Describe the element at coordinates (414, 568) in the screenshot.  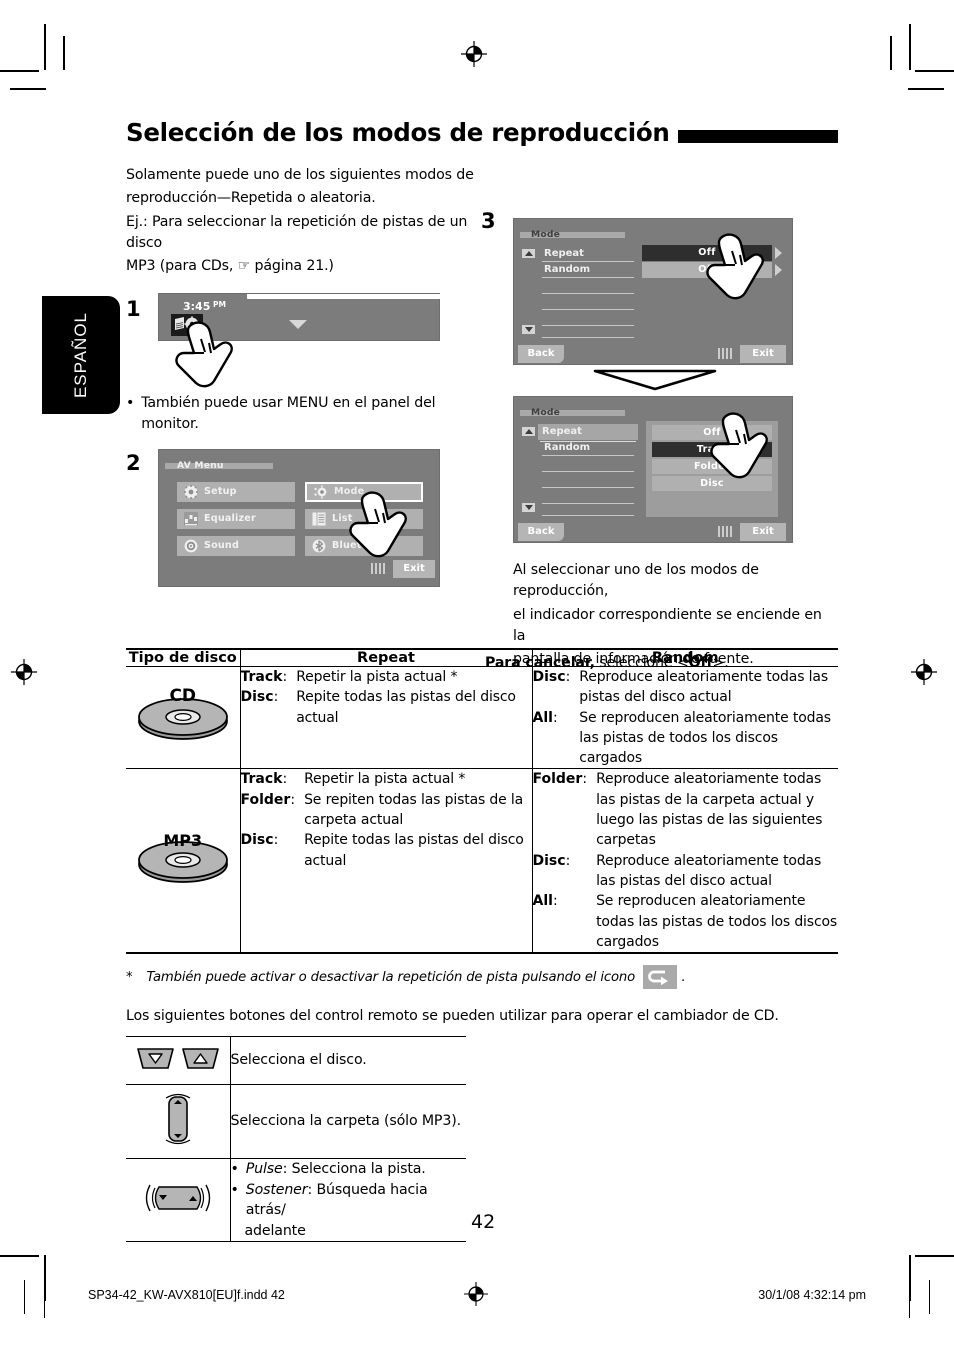
I see `av-menu-exit-button: Exit` at that location.